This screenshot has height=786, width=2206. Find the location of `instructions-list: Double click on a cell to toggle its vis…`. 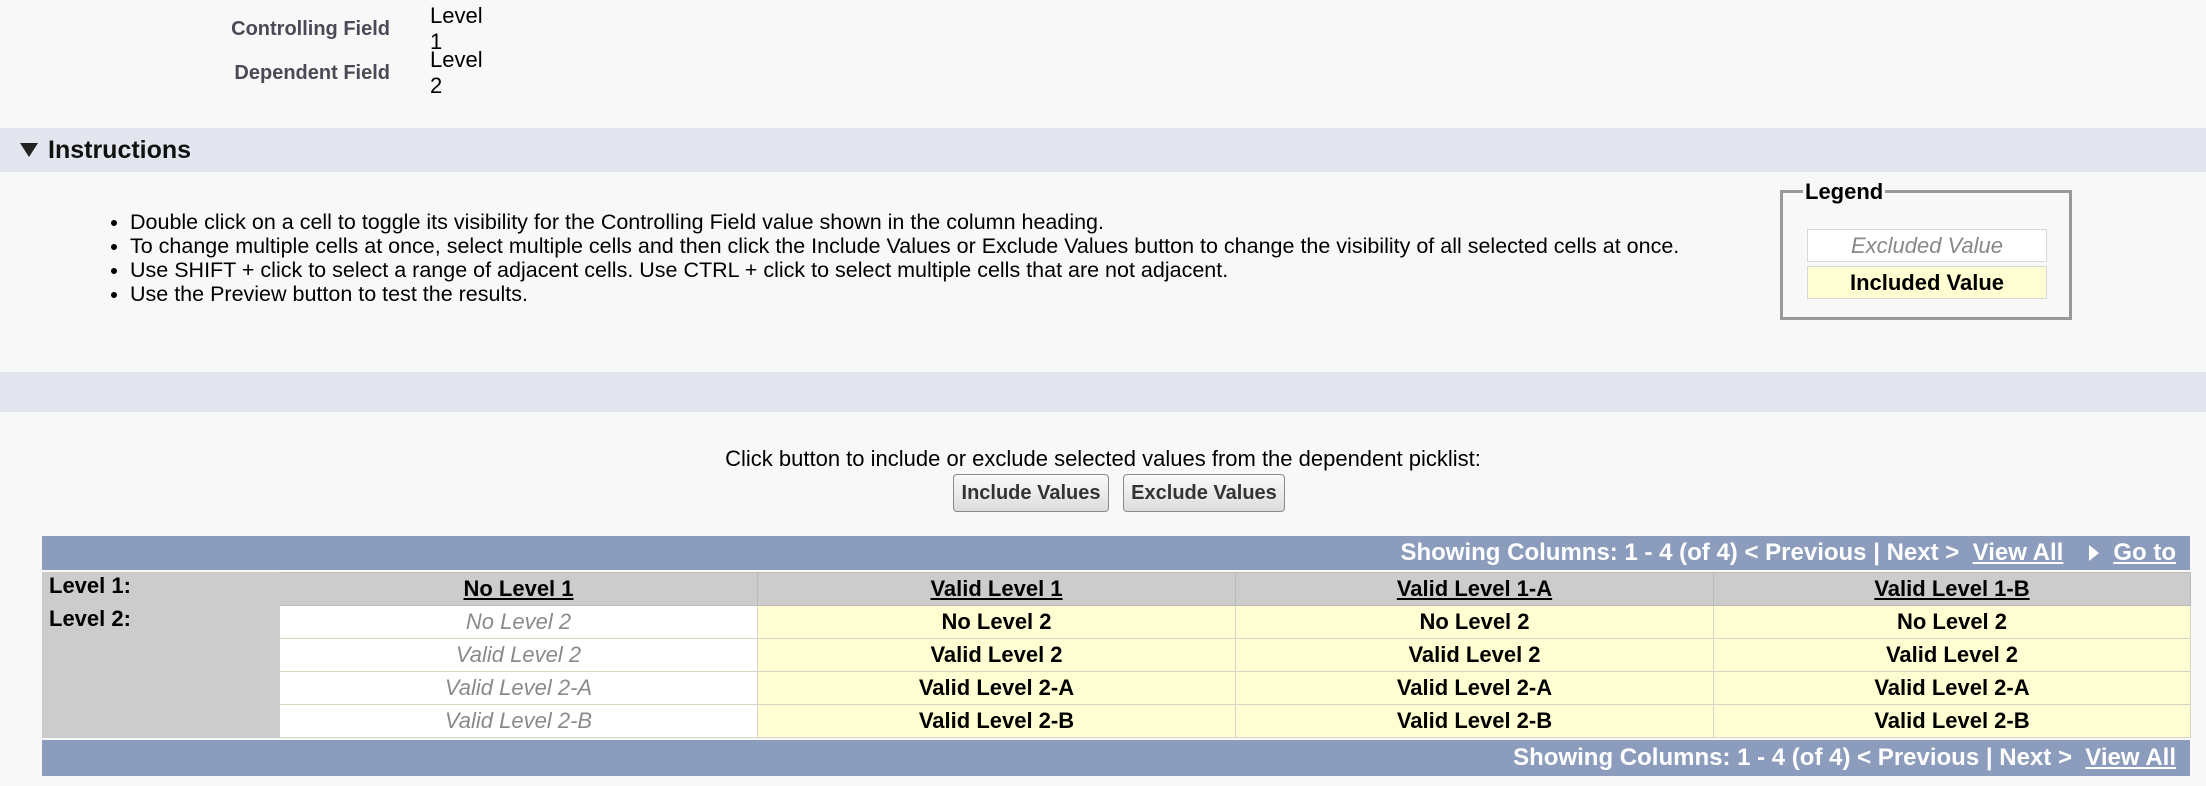

instructions-list: Double click on a cell to toggle its vis… is located at coordinates (885, 258).